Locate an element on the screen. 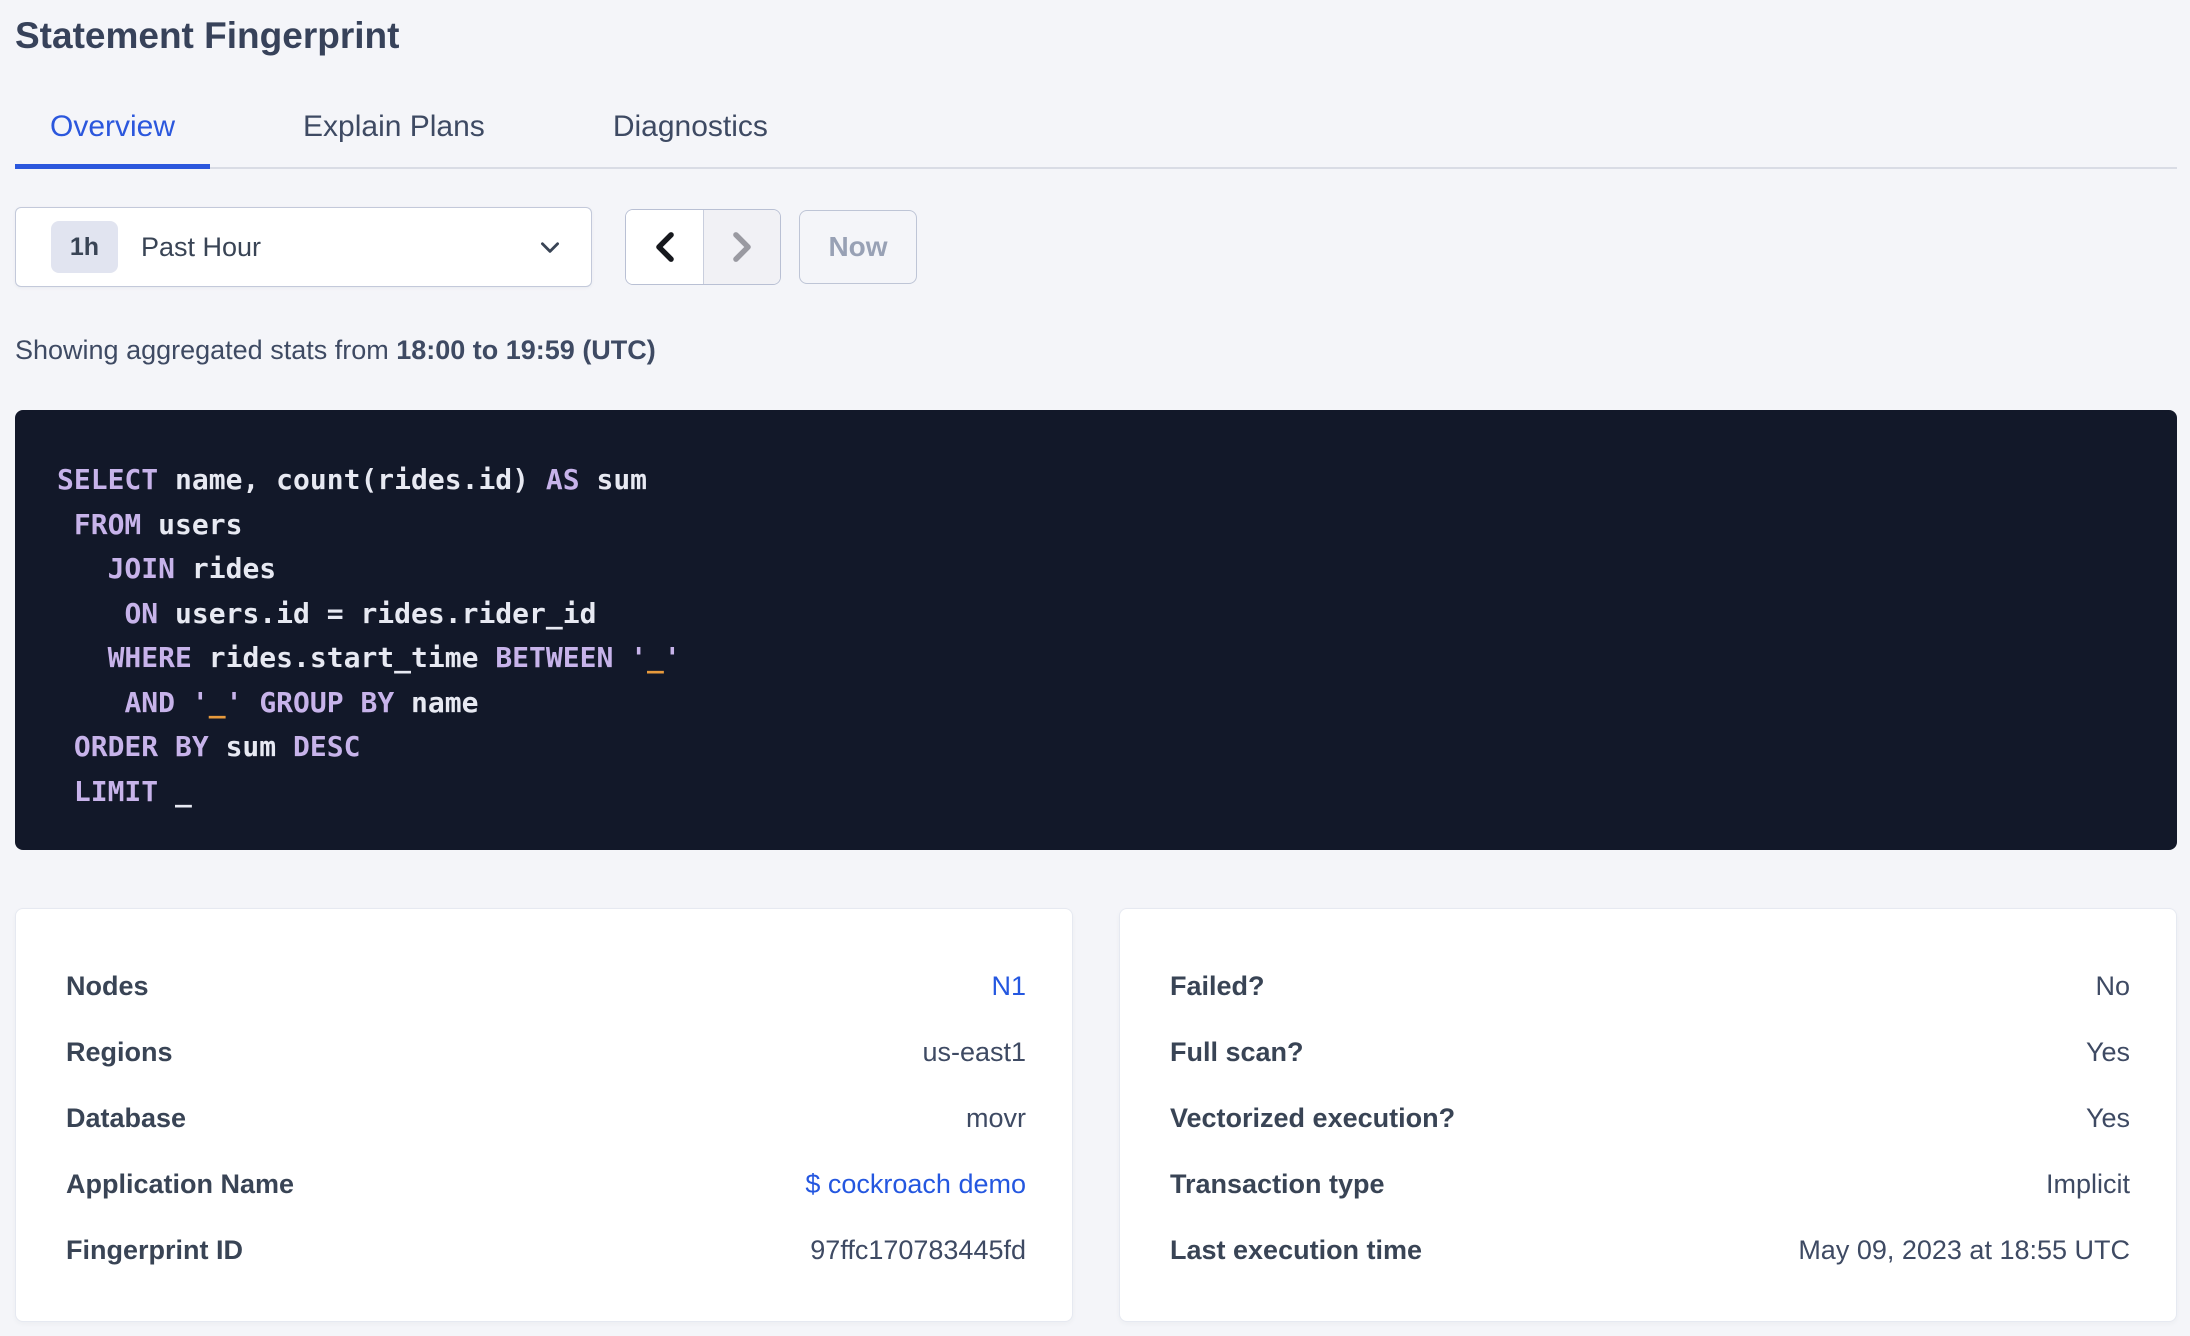  row-failed: Failed? No is located at coordinates (1650, 986).